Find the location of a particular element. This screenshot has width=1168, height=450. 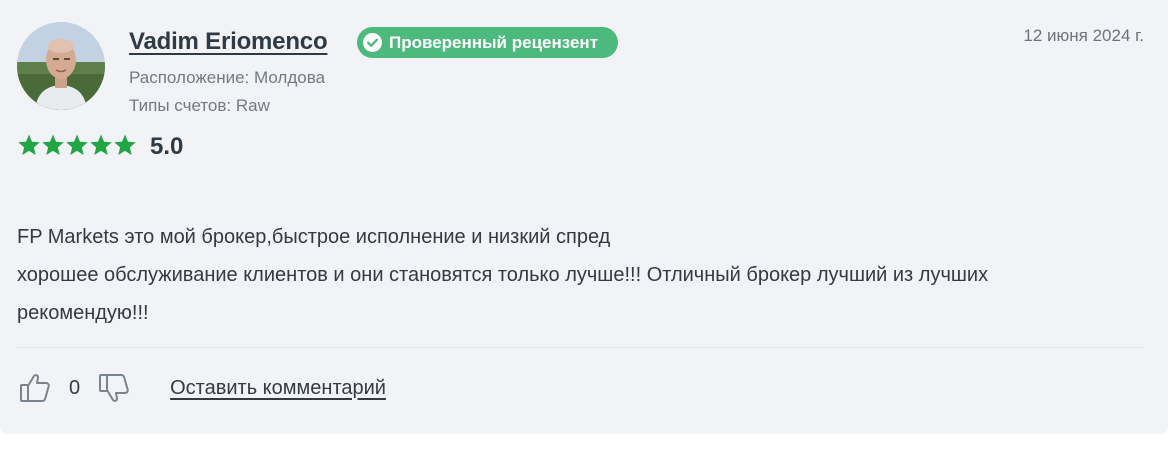

reviewer-account-types: Типы счетов: Raw is located at coordinates (199, 105).